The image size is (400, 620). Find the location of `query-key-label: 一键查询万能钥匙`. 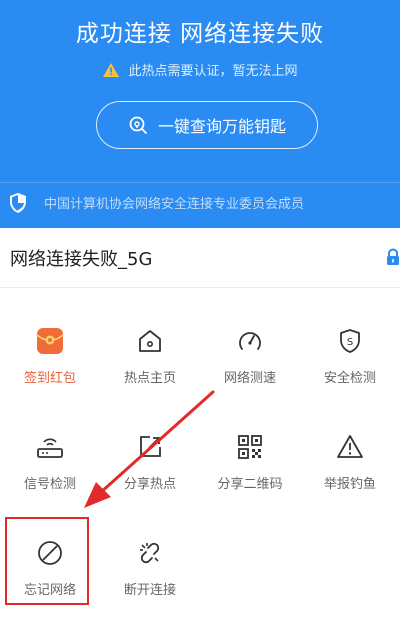

query-key-label: 一键查询万能钥匙 is located at coordinates (221, 126).